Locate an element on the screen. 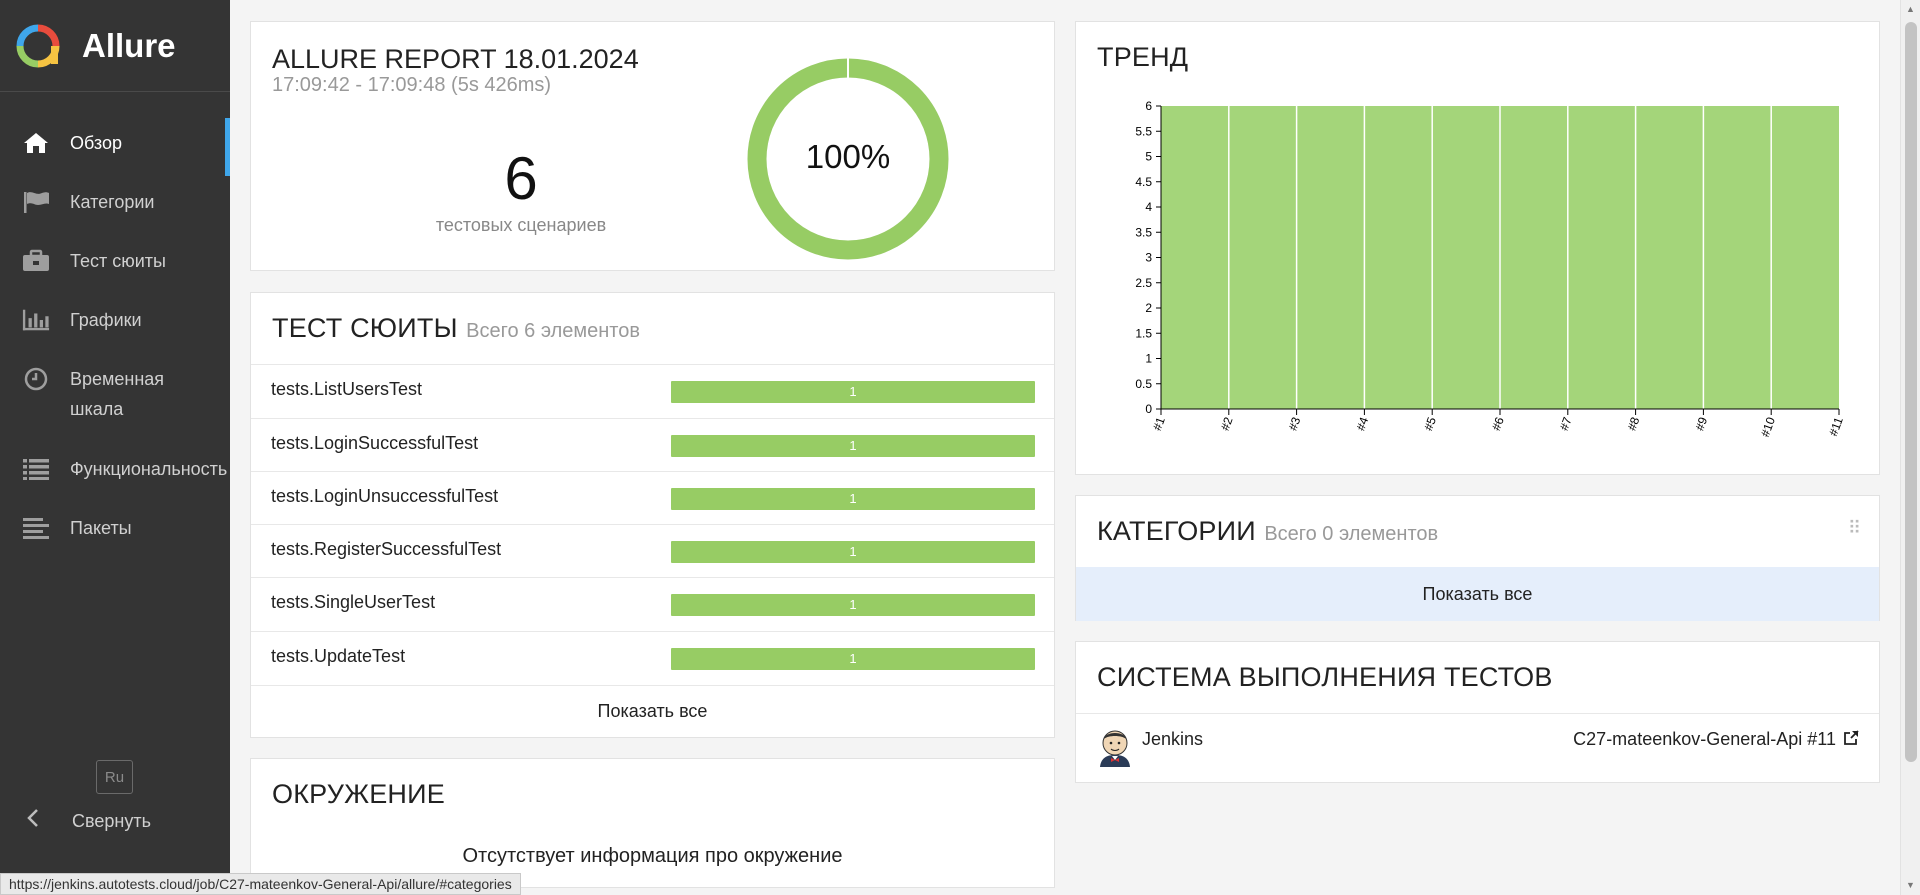  trend-y-tick-label: 2.5 is located at coordinates (1143, 283).